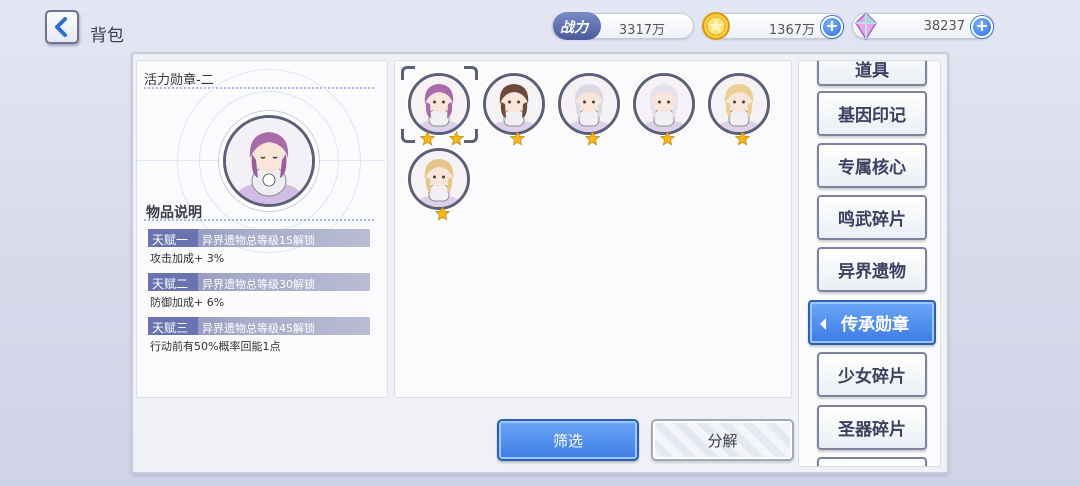 The width and height of the screenshot is (1080, 486). I want to click on back-button, so click(62, 27).